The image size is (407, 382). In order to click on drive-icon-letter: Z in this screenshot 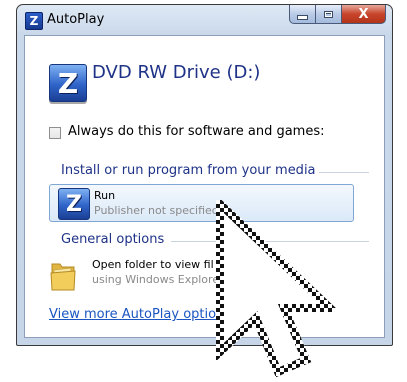, I will do `click(68, 83)`.